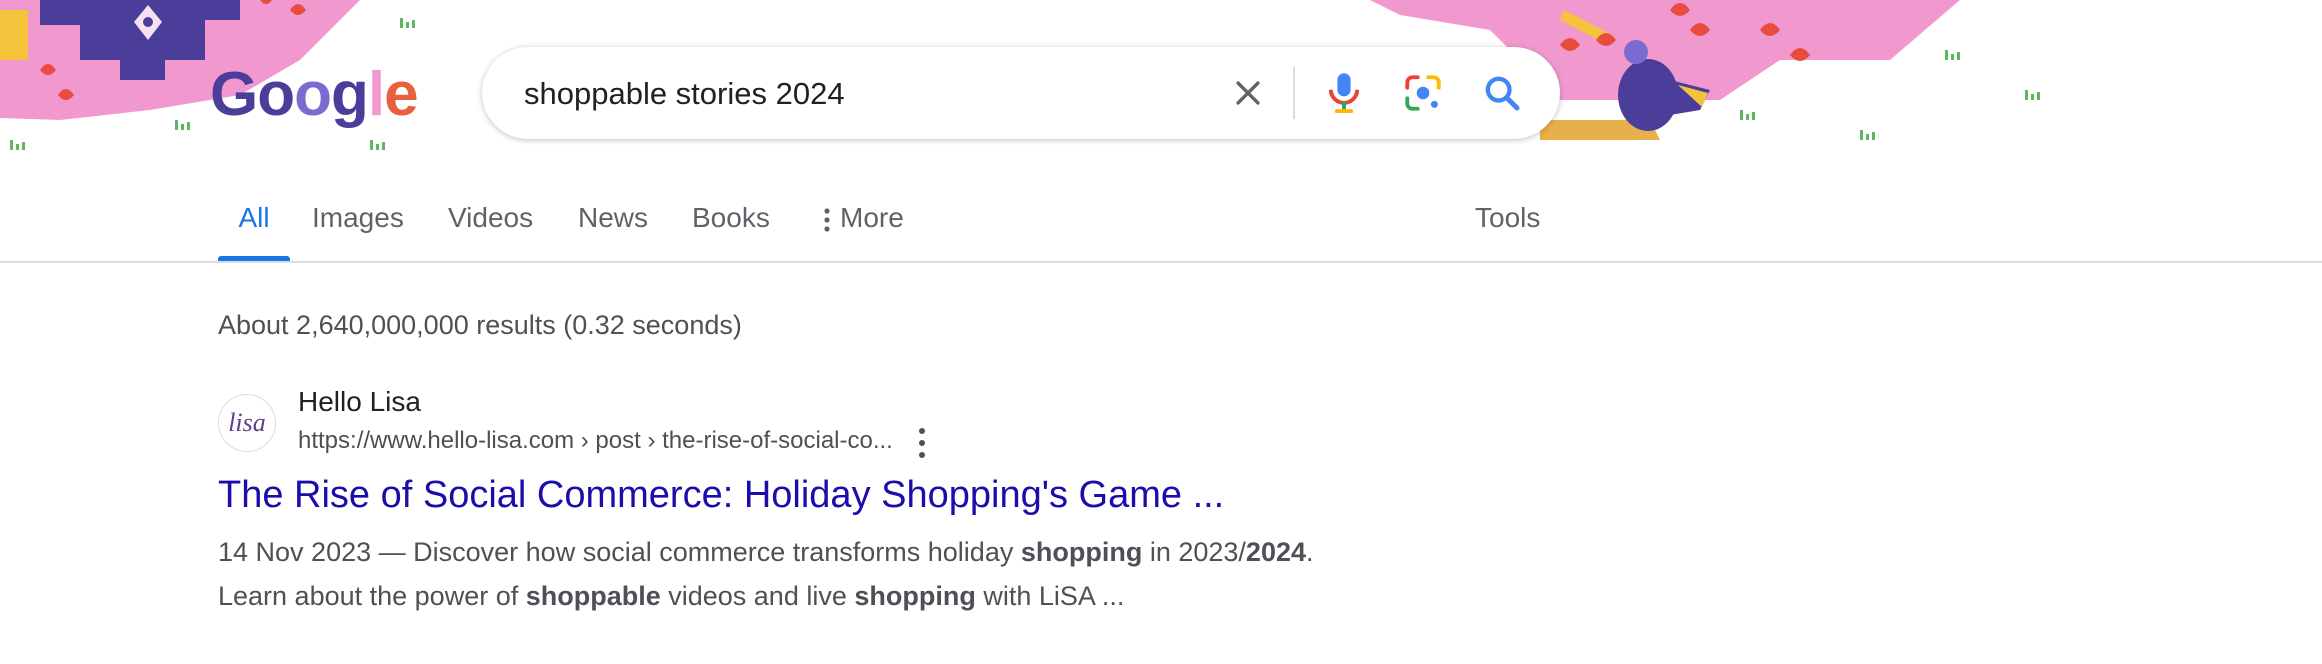 The height and width of the screenshot is (664, 2322). What do you see at coordinates (295, 552) in the screenshot?
I see `snippet-date: 14 Nov 2023` at bounding box center [295, 552].